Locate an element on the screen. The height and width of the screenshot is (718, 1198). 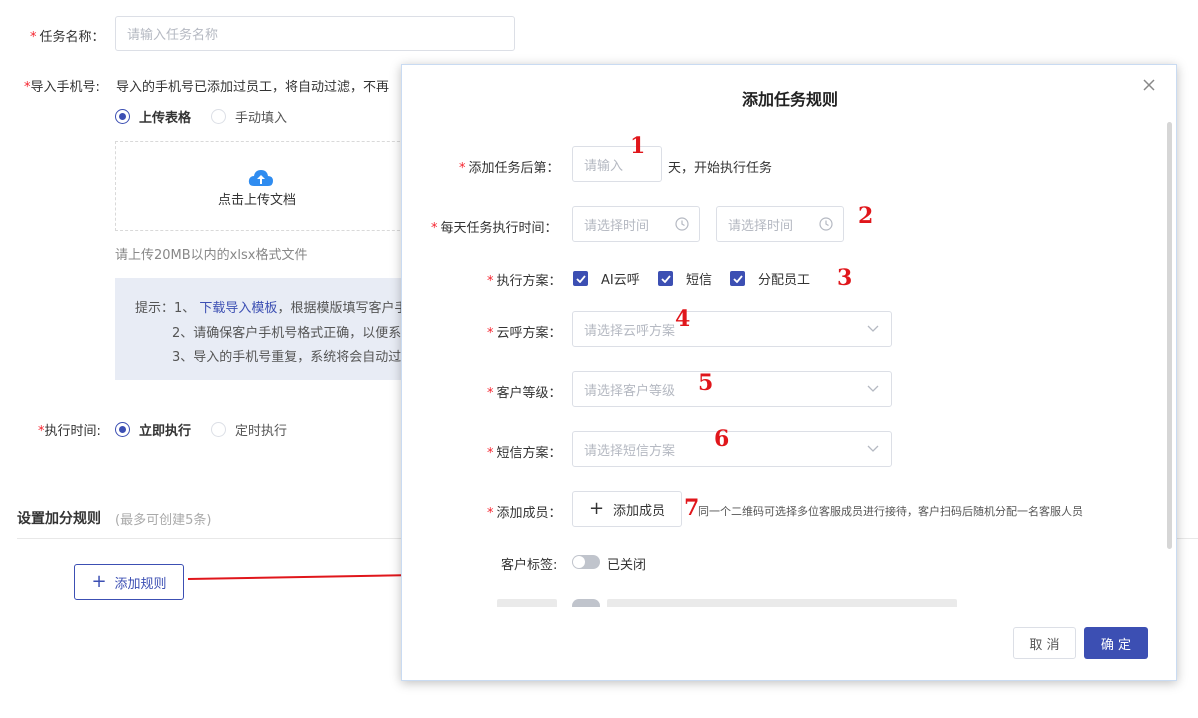
end-time-picker: 请选择时间 is located at coordinates (780, 224).